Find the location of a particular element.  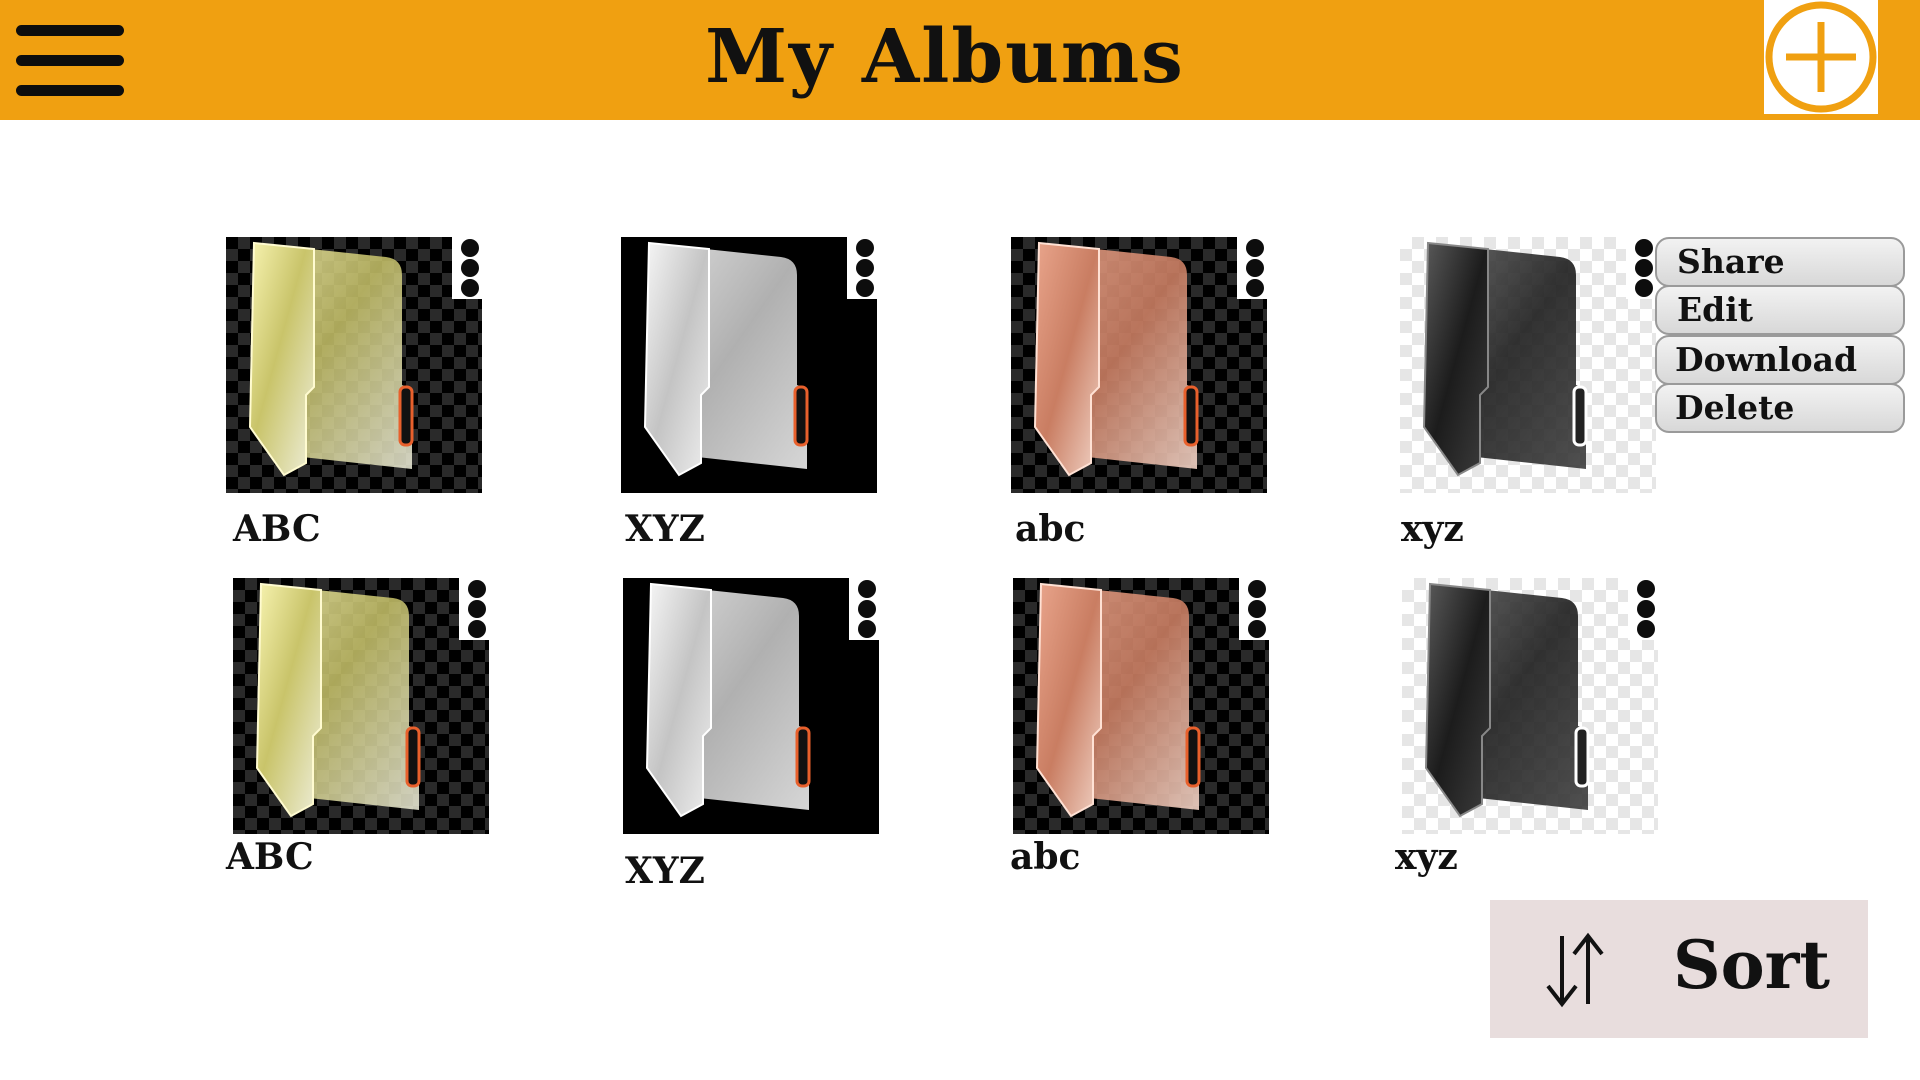

share-menu-item: Share is located at coordinates (1780, 262).